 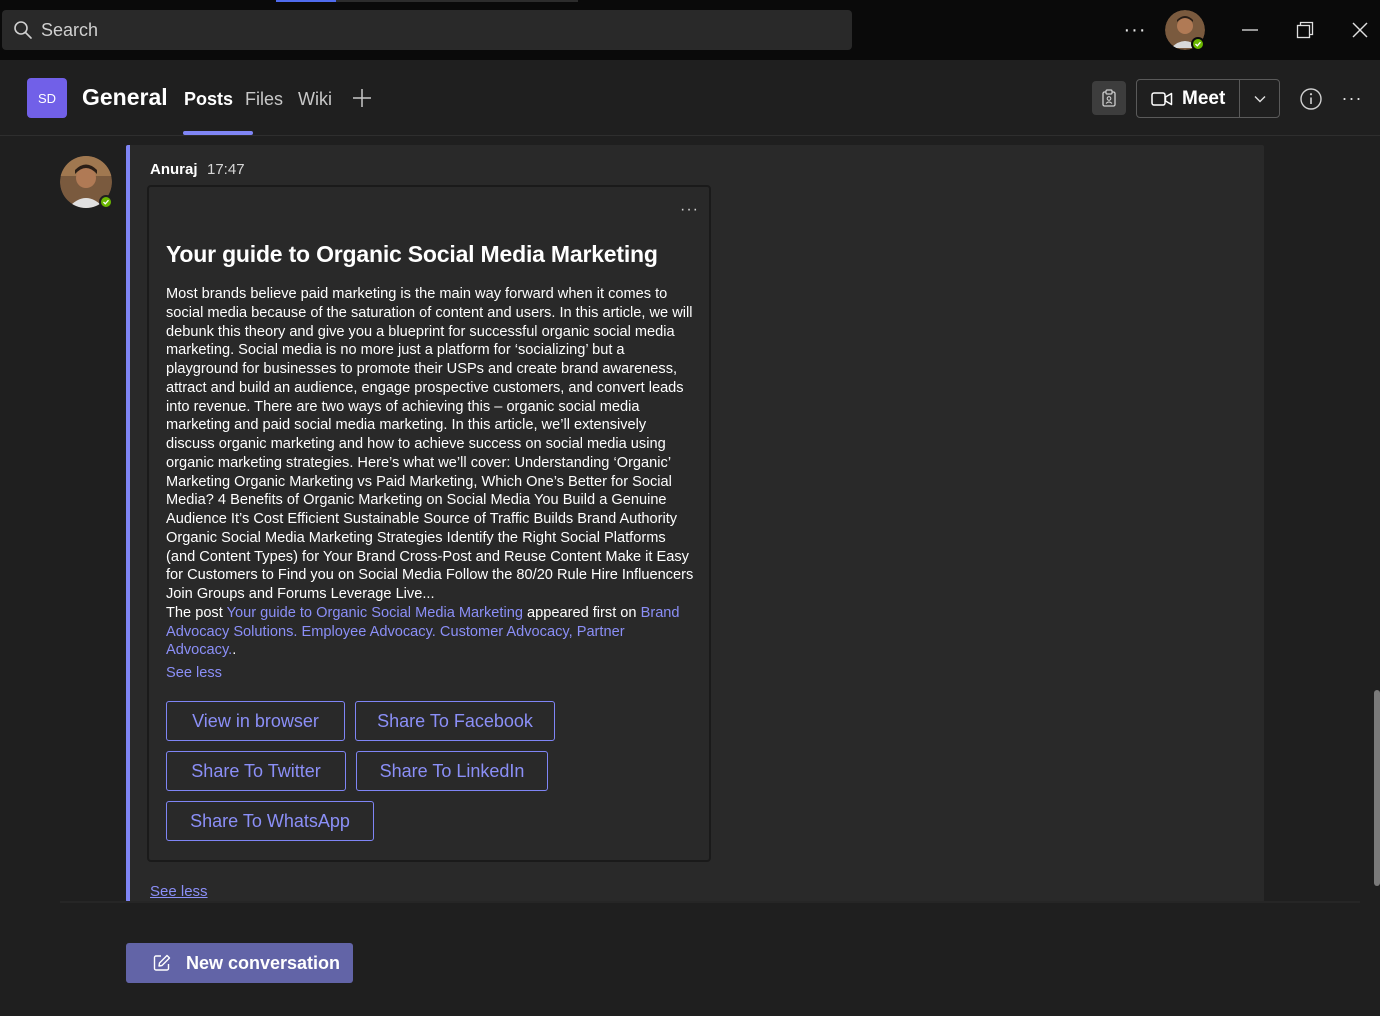 I want to click on chevron-down-icon, so click(x=1259, y=98).